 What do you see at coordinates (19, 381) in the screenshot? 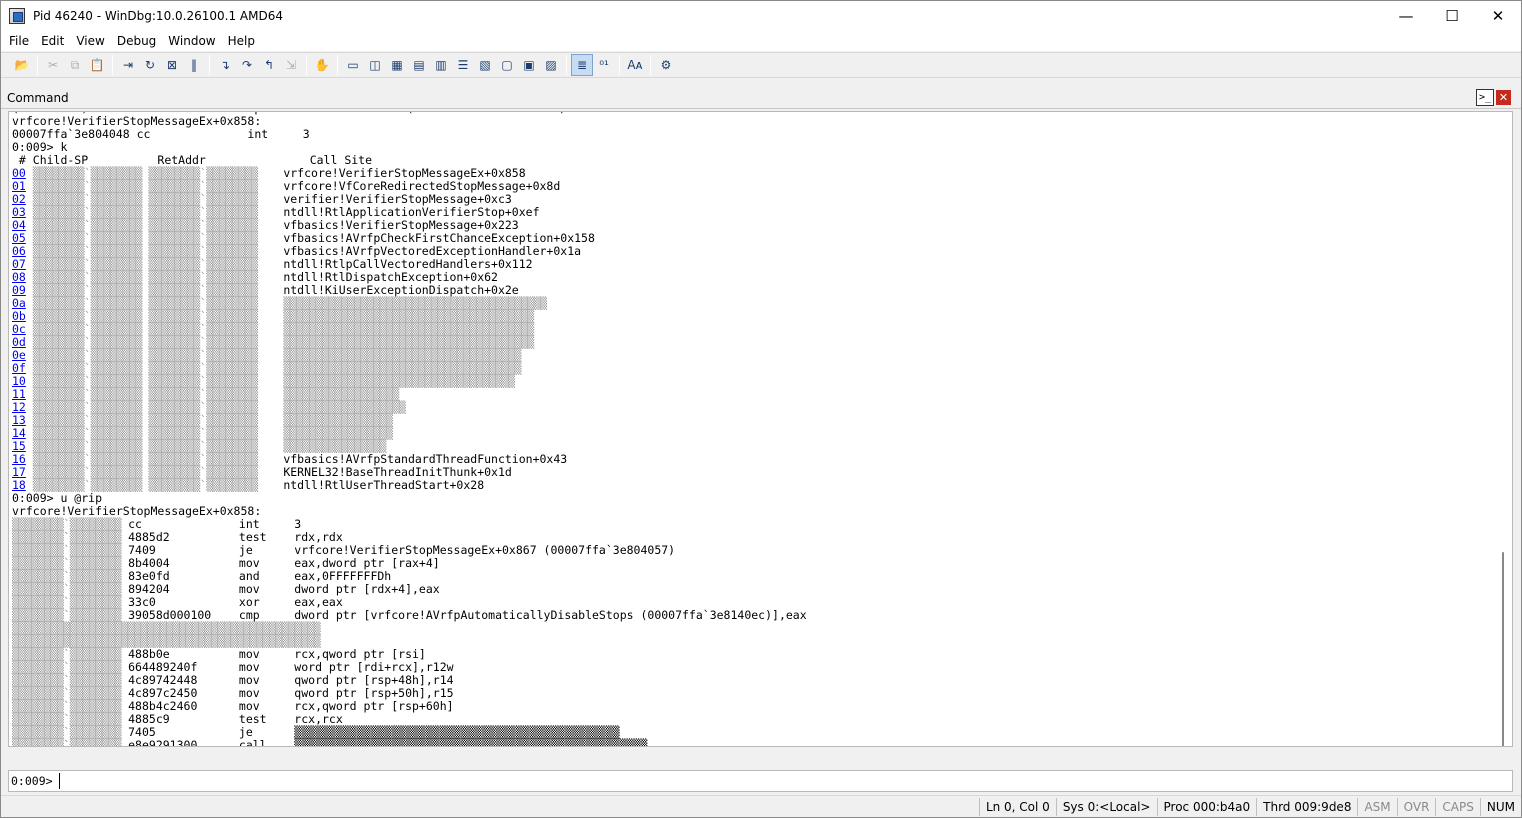
I see `frame-link: 10` at bounding box center [19, 381].